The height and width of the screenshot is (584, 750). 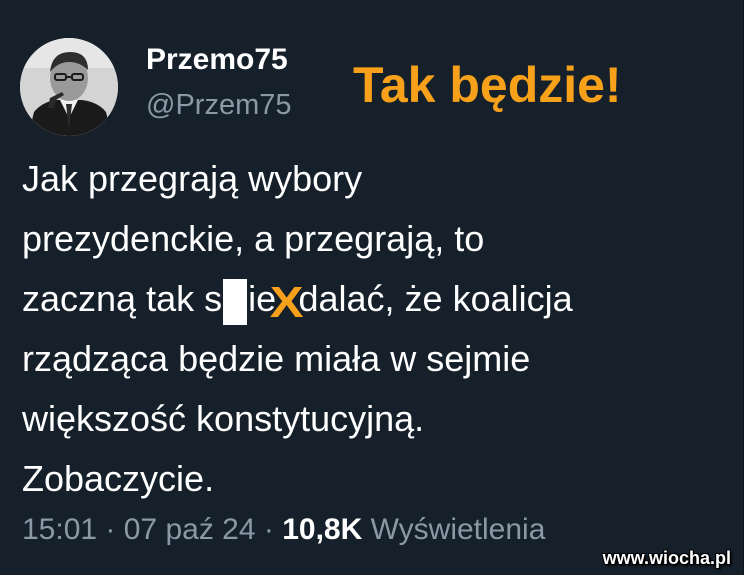 What do you see at coordinates (435, 298) in the screenshot?
I see `tweet-line-part: dalać, że koalicja` at bounding box center [435, 298].